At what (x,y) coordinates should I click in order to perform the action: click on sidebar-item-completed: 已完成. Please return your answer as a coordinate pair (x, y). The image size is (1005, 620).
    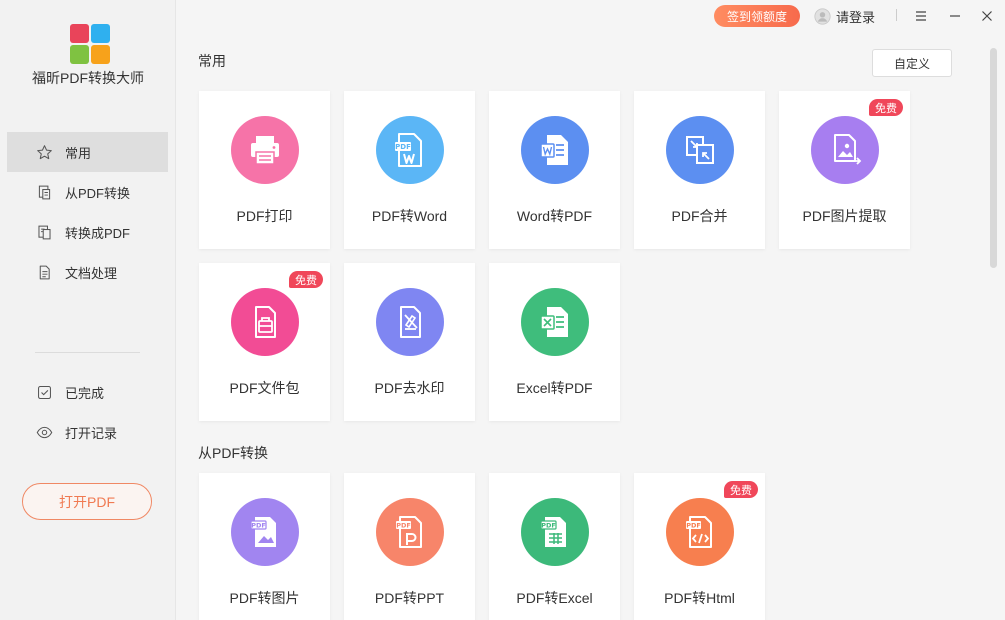
    Looking at the image, I should click on (87, 392).